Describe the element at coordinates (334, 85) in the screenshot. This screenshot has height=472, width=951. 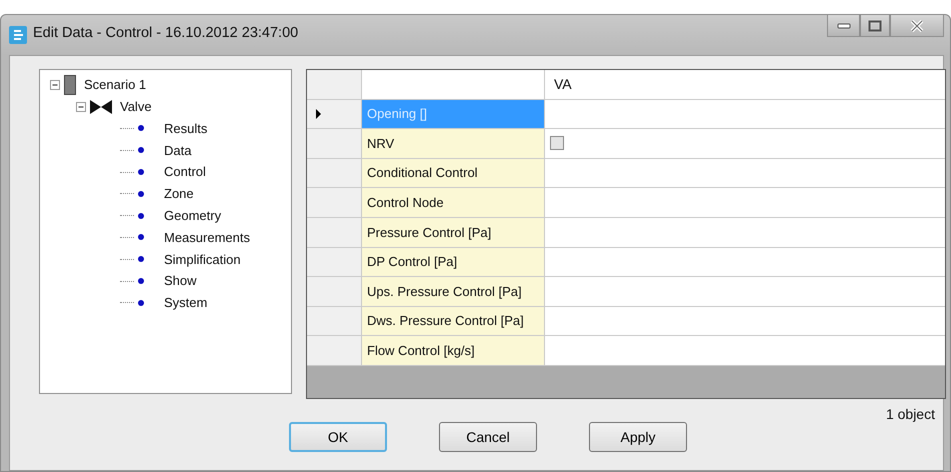
I see `corner-header` at that location.